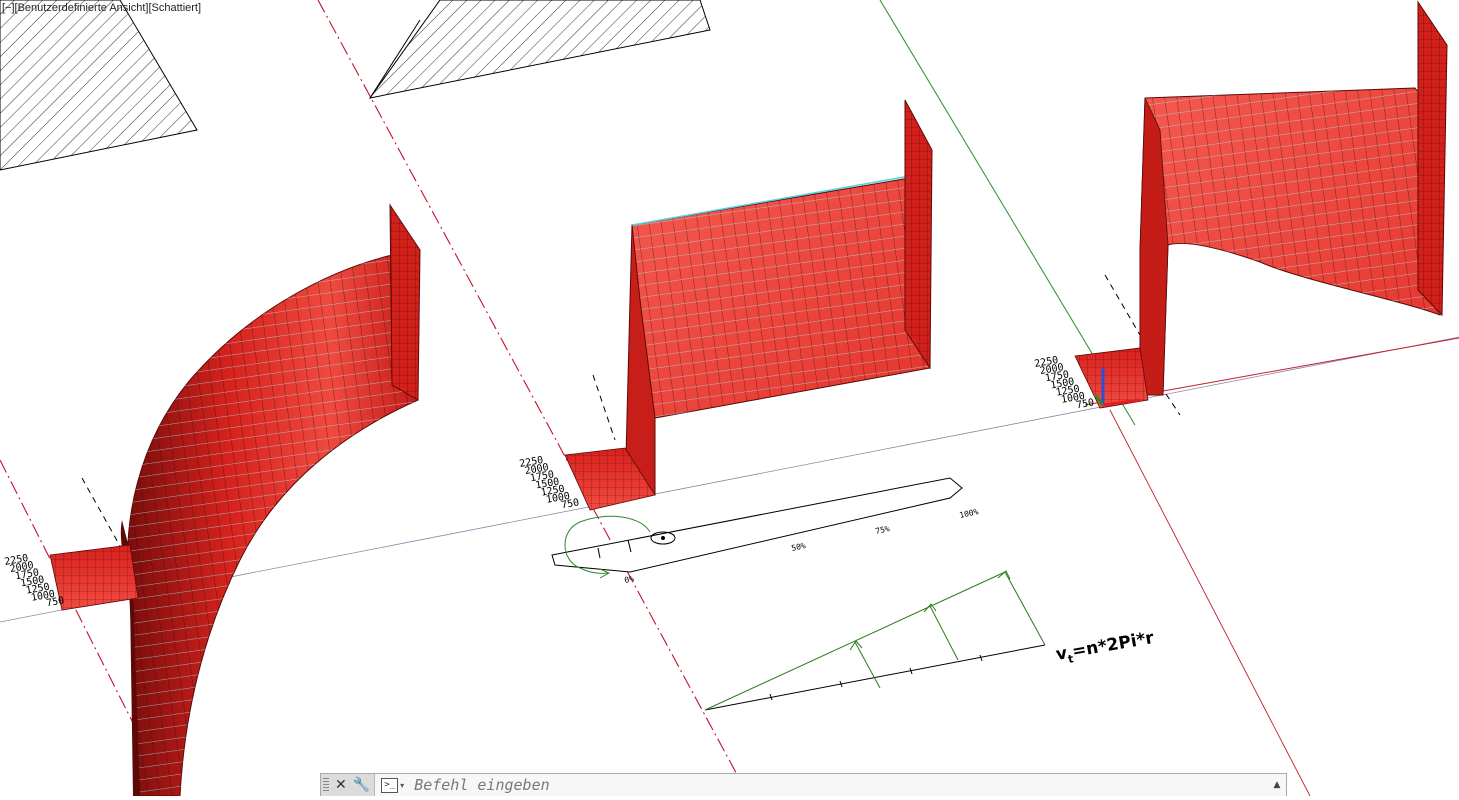  Describe the element at coordinates (348, 785) in the screenshot. I see `command-line-controls: ✕ 🔧` at that location.